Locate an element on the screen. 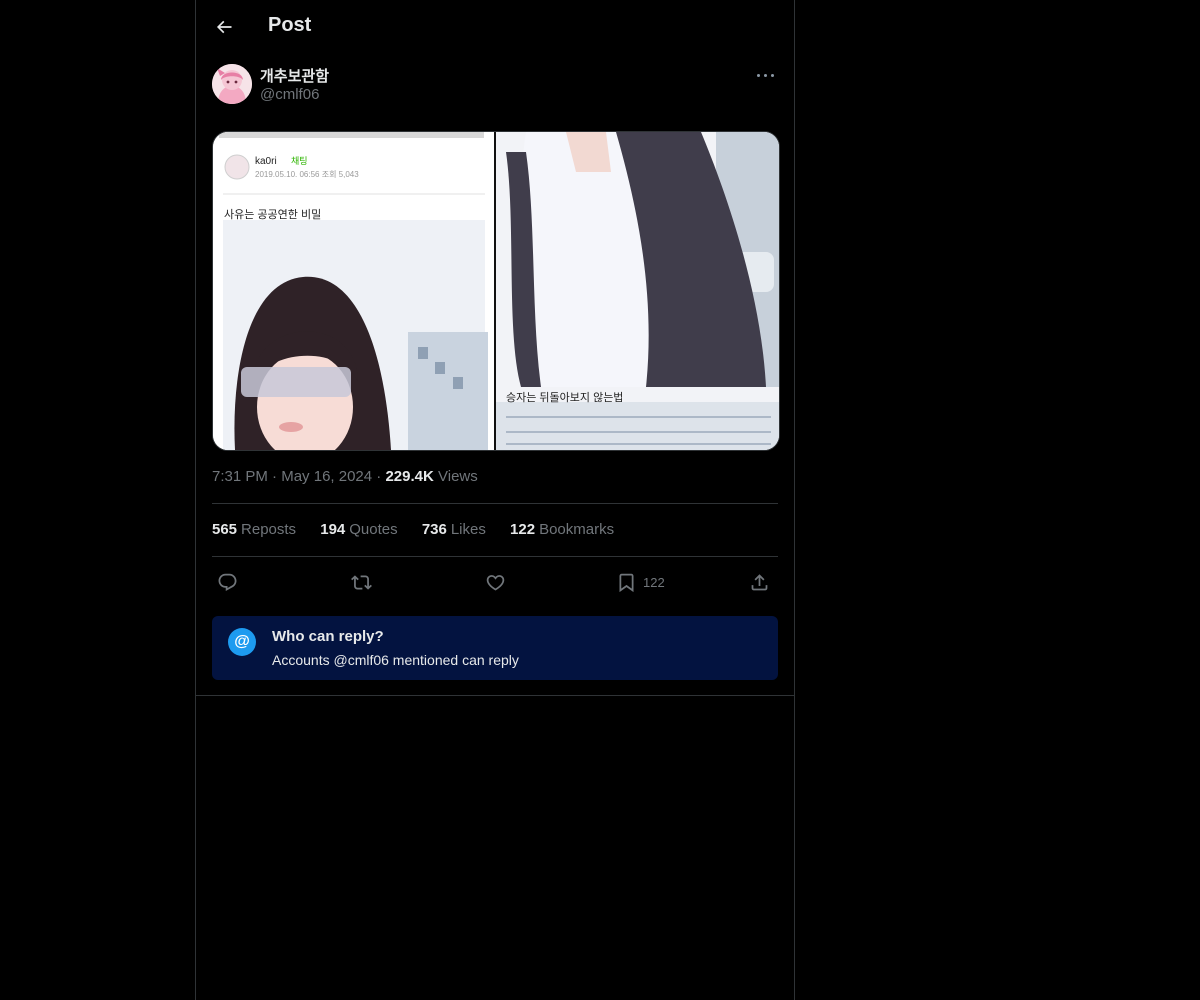 This screenshot has height=1000, width=1200. bookmarks-label: Bookmarks is located at coordinates (577, 529).